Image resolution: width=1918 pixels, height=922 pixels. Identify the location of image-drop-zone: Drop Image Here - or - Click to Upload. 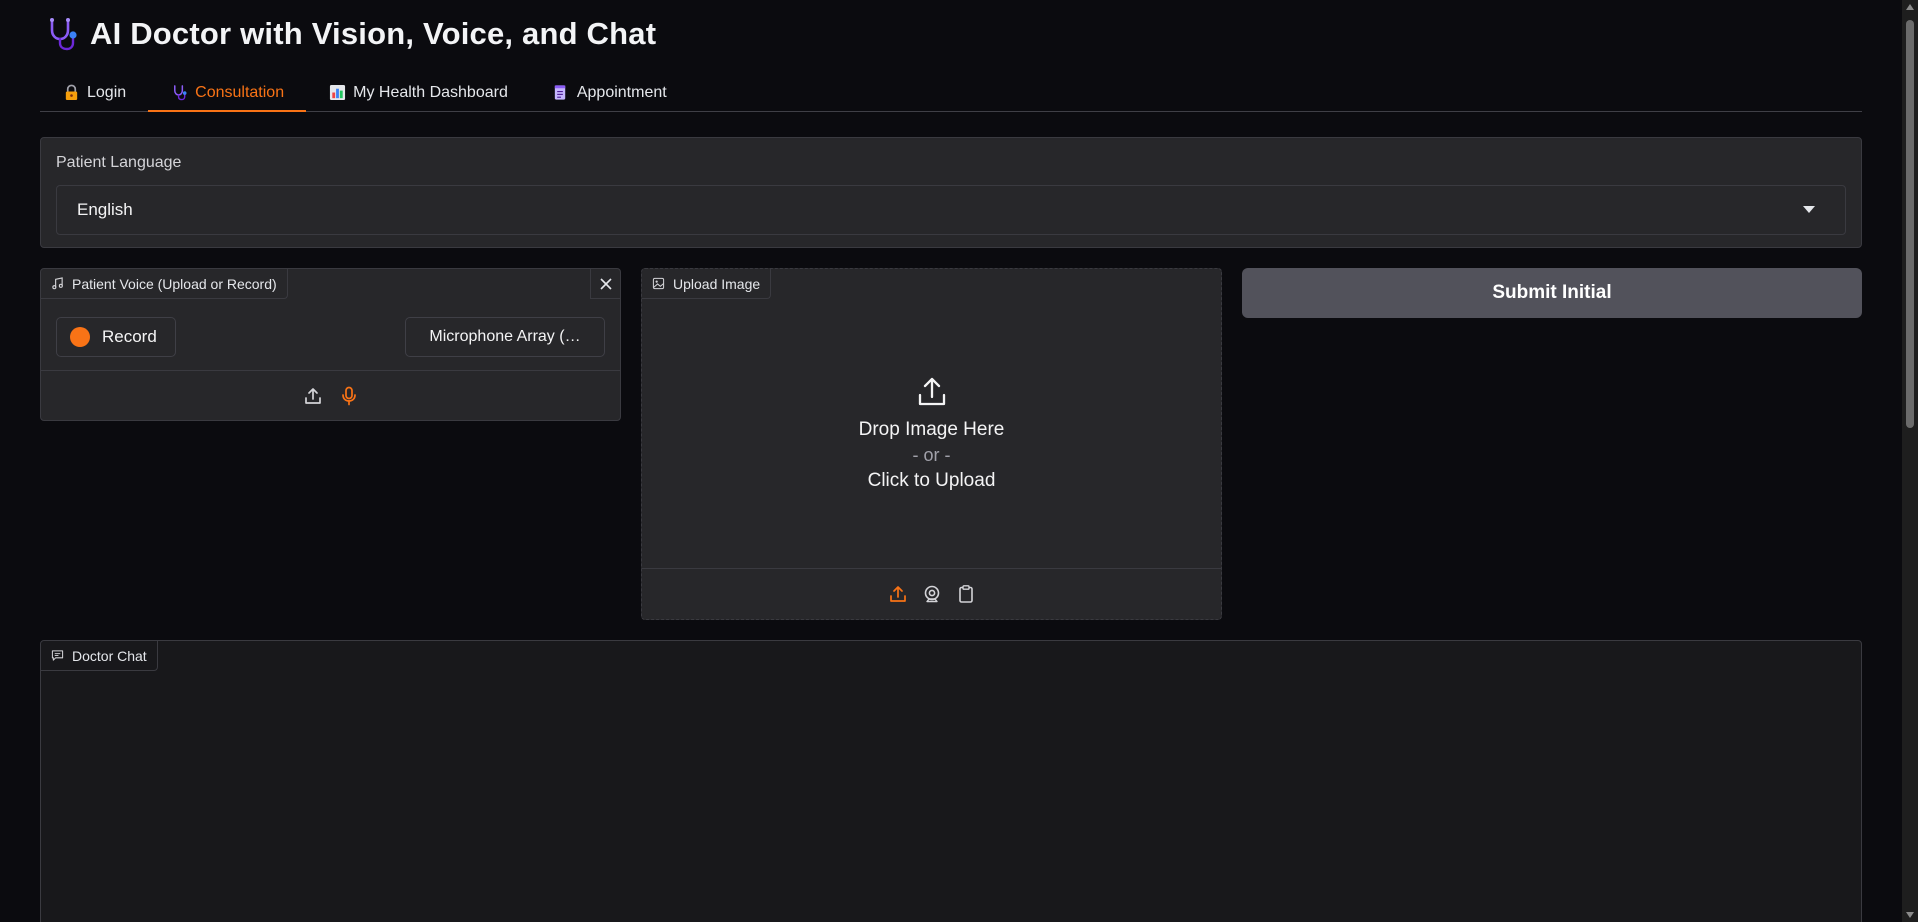
(931, 433).